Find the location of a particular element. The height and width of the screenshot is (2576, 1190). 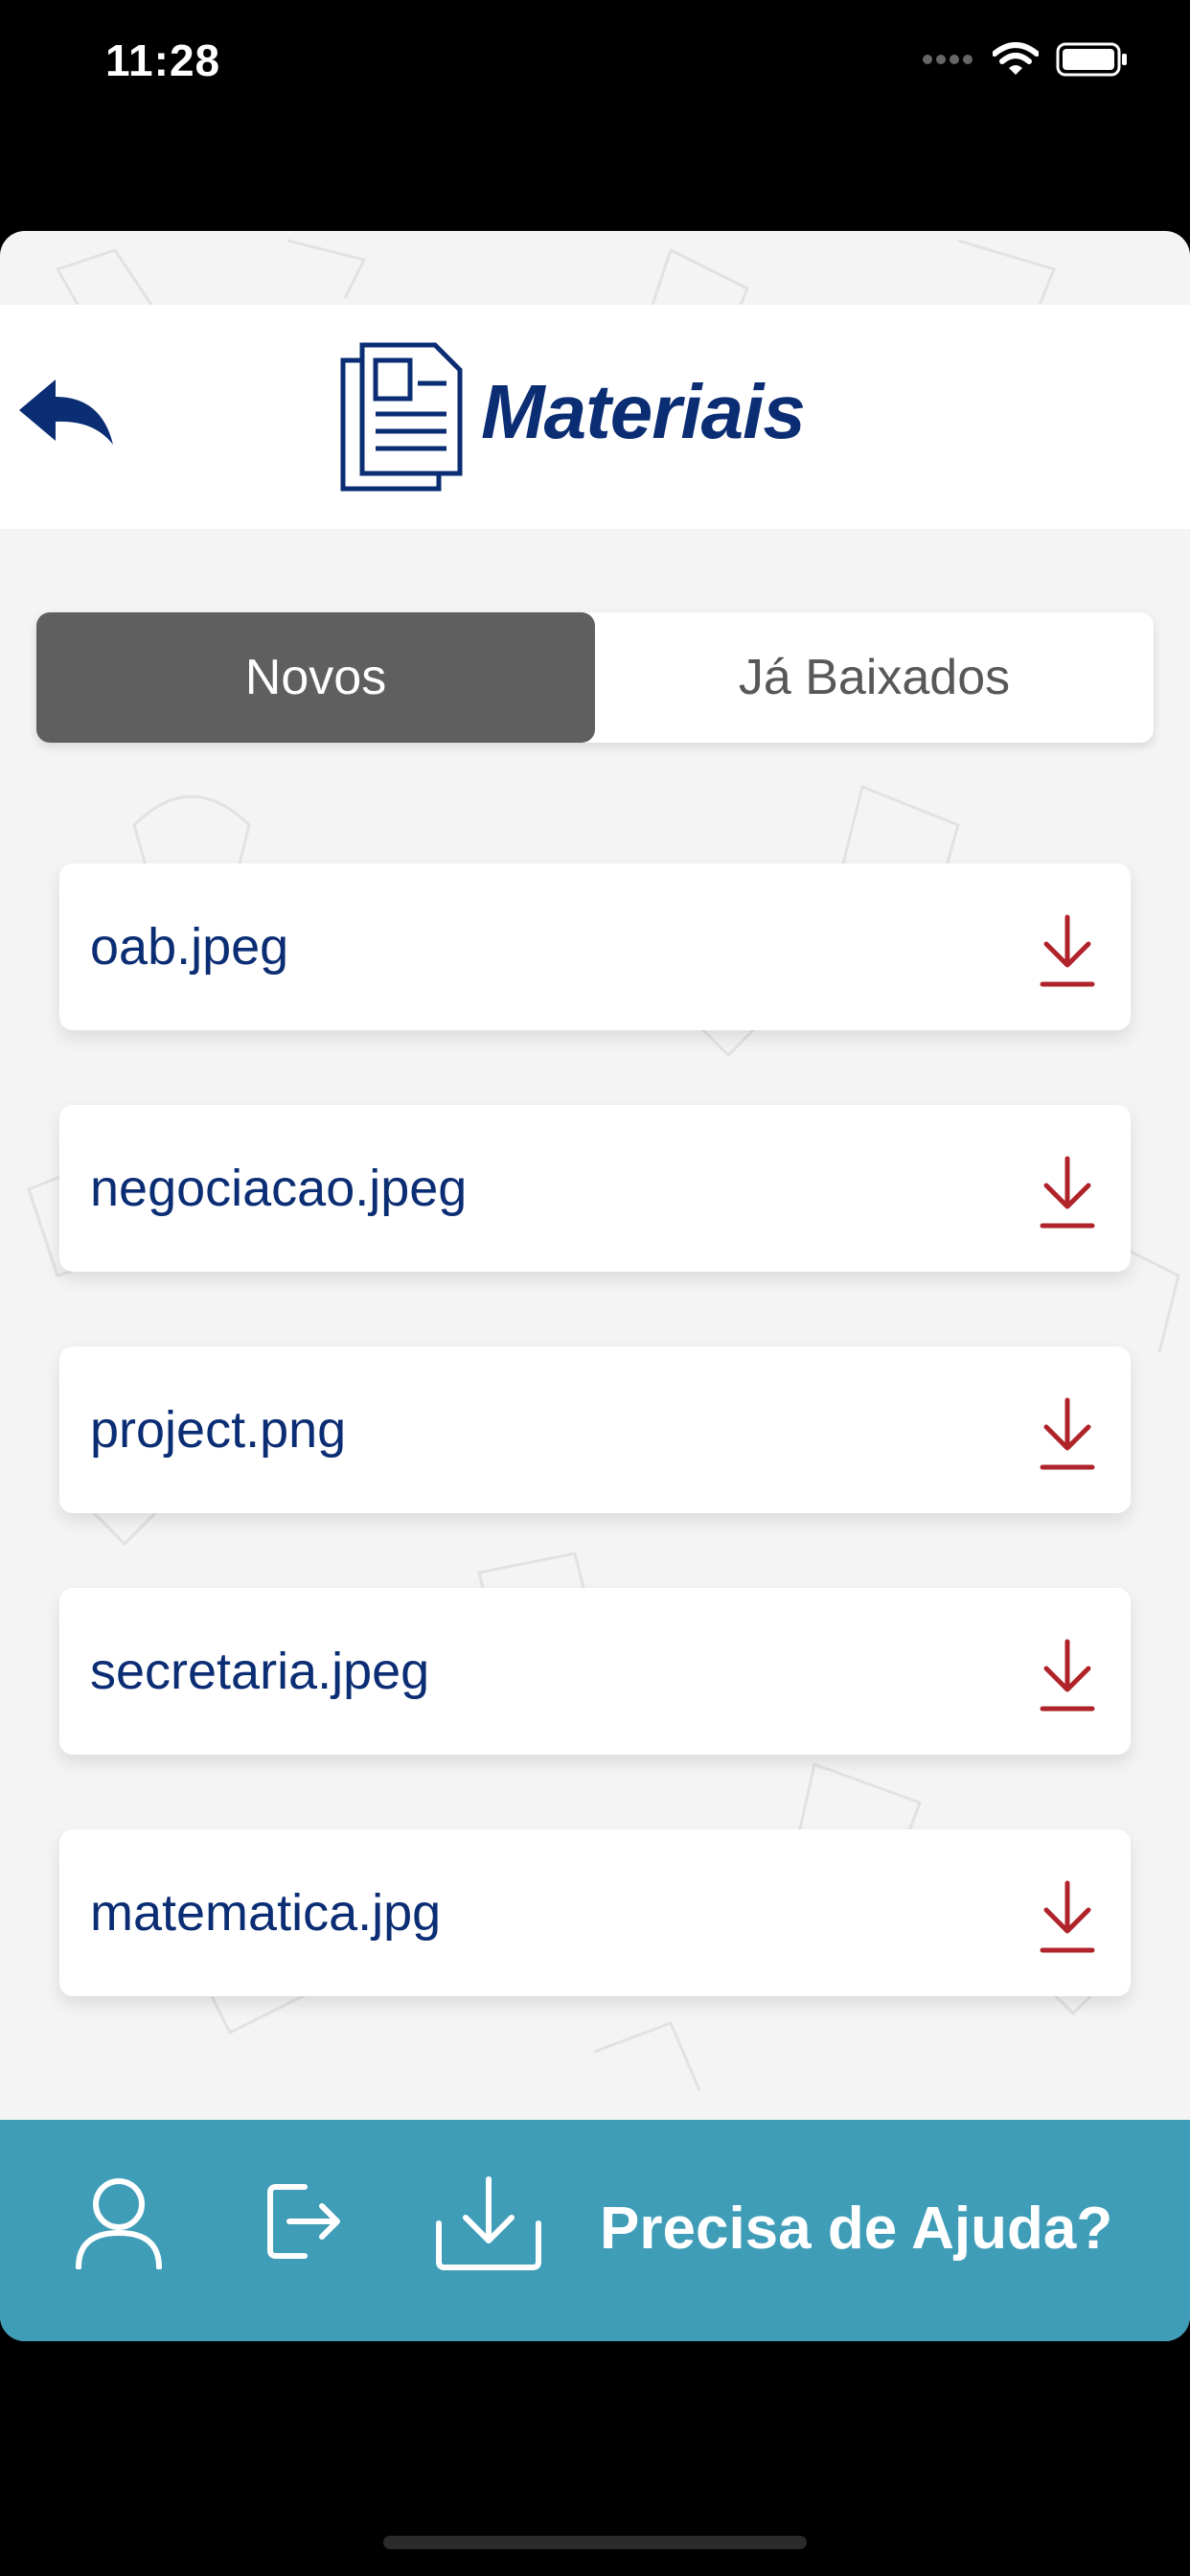

back-arrow-icon is located at coordinates (66, 415).